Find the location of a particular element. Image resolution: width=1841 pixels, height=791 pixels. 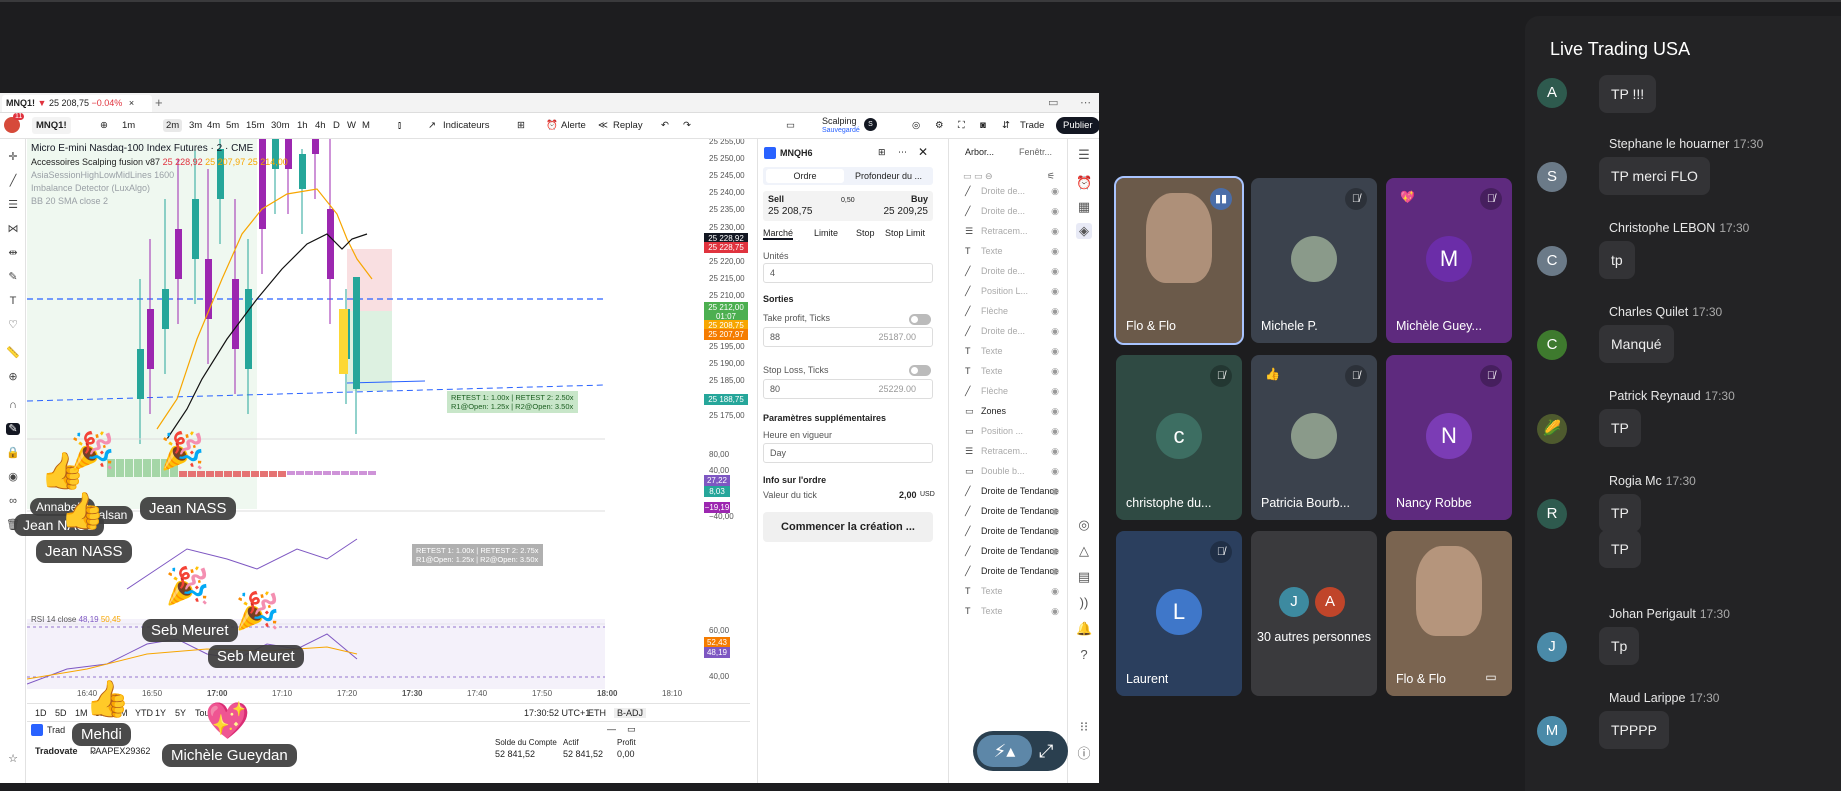

crosshair-icon: ✛ is located at coordinates (13, 157).